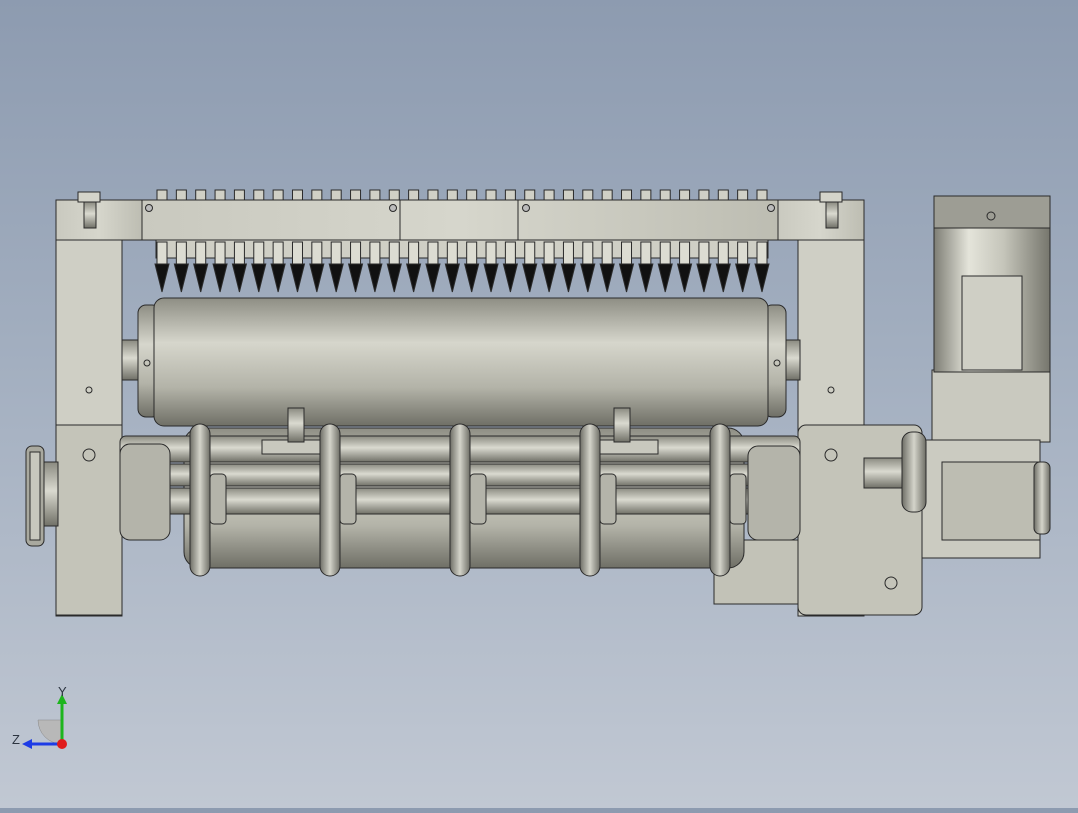 This screenshot has height=813, width=1078. Describe the element at coordinates (99, 404) in the screenshot. I see `left-frame` at that location.